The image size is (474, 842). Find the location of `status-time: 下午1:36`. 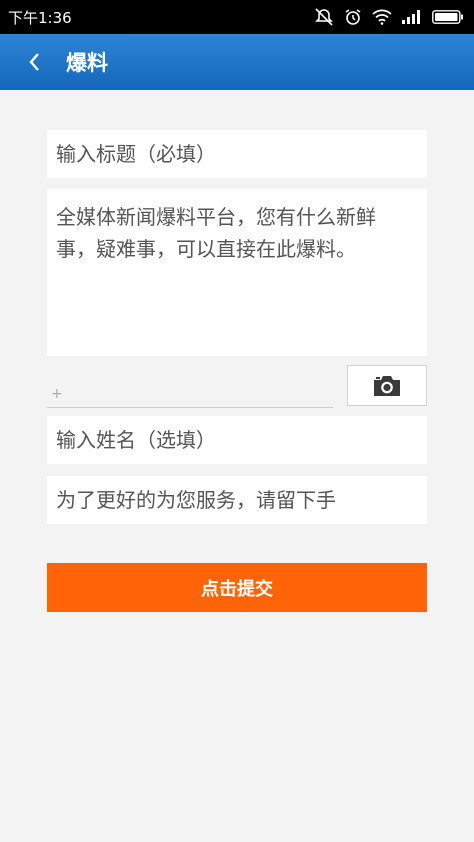

status-time: 下午1:36 is located at coordinates (40, 17).